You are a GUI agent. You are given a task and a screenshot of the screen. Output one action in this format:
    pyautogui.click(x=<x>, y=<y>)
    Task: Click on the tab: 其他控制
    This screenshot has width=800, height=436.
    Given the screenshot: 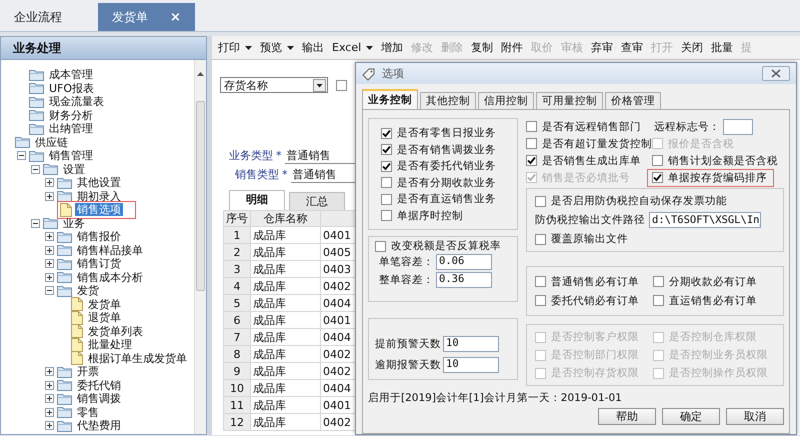 What is the action you would take?
    pyautogui.click(x=448, y=100)
    